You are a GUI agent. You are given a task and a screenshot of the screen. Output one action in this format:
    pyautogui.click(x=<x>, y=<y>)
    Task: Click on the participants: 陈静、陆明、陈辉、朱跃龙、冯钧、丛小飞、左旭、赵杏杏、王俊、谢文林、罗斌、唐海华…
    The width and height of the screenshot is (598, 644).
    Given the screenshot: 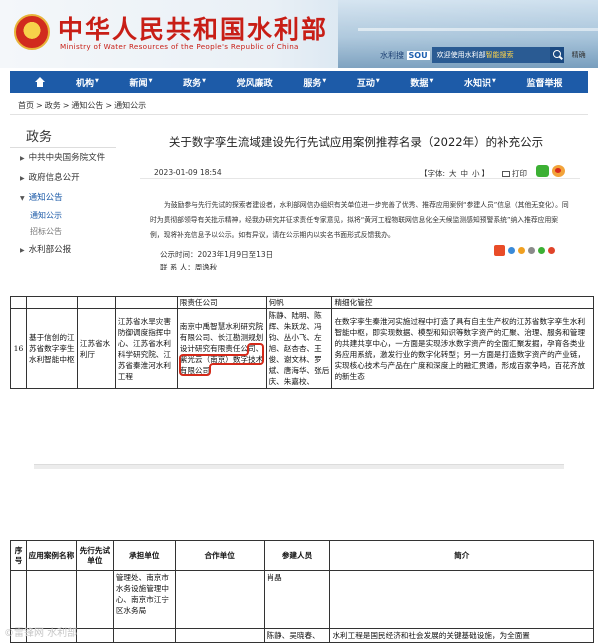 What is the action you would take?
    pyautogui.click(x=299, y=348)
    